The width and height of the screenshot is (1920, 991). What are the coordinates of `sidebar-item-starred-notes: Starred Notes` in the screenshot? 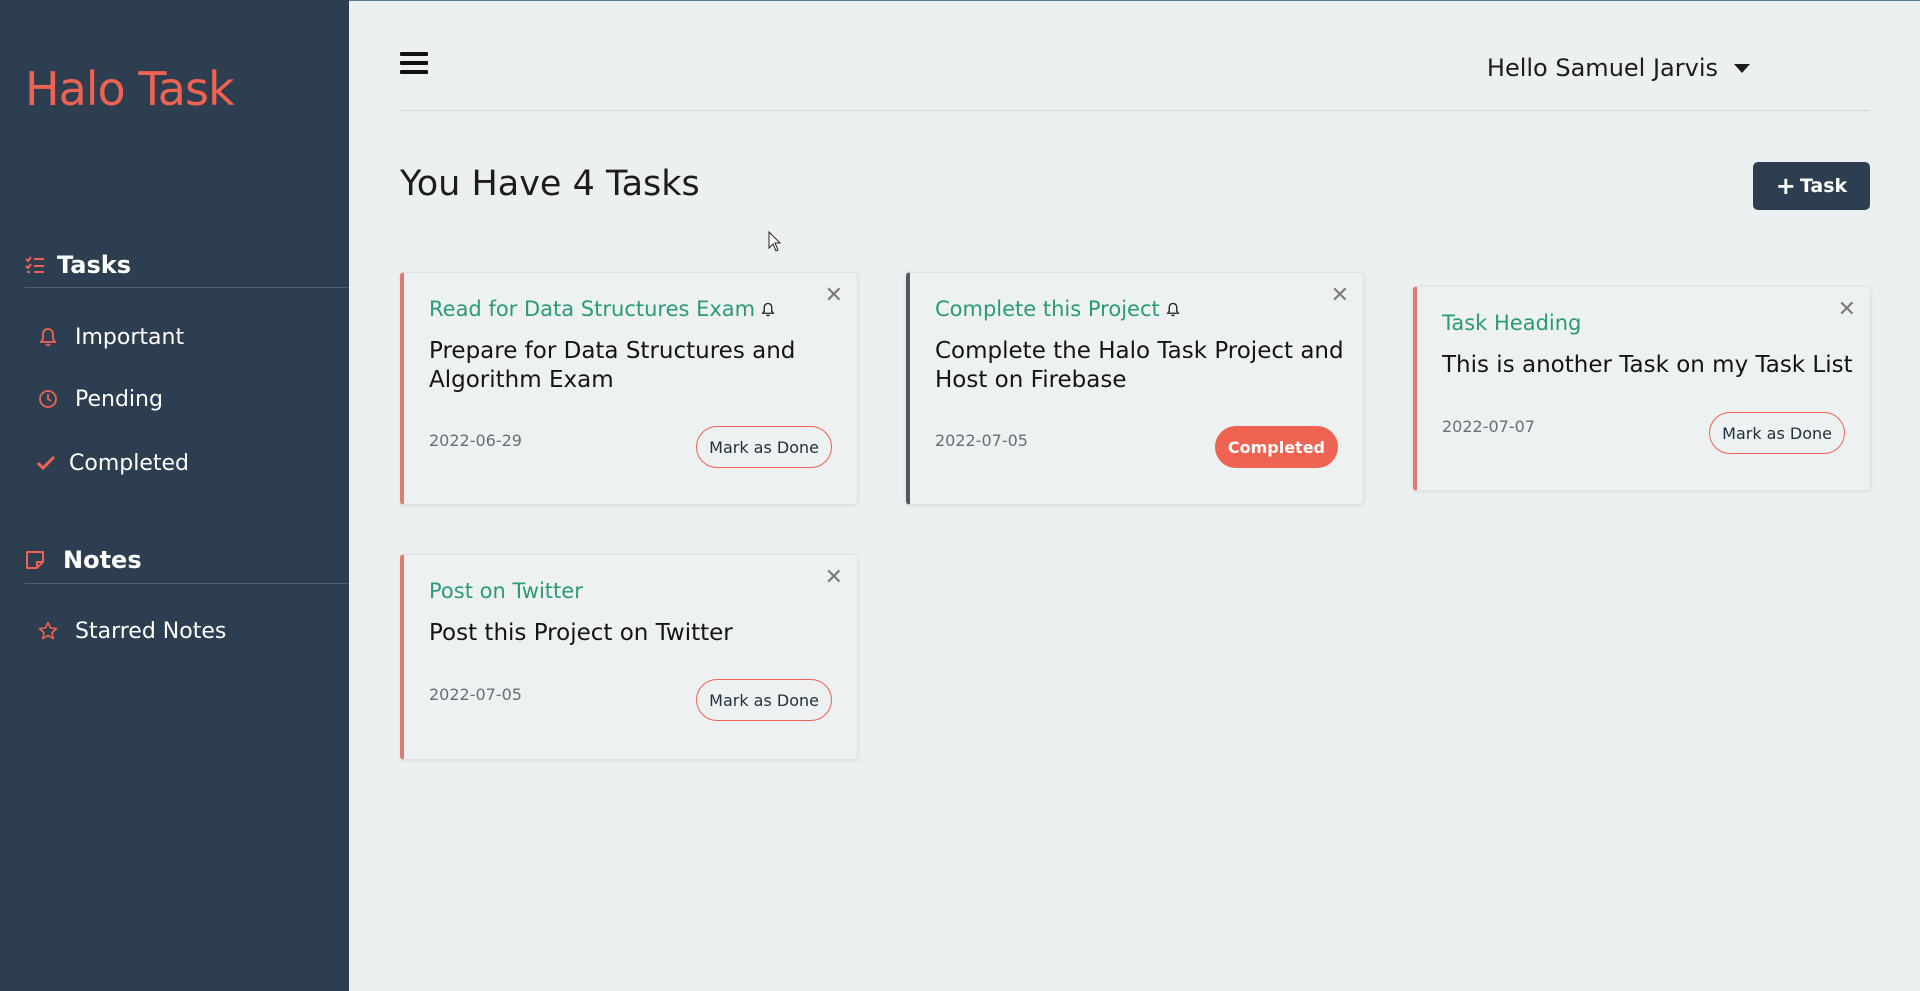 It's located at (131, 631).